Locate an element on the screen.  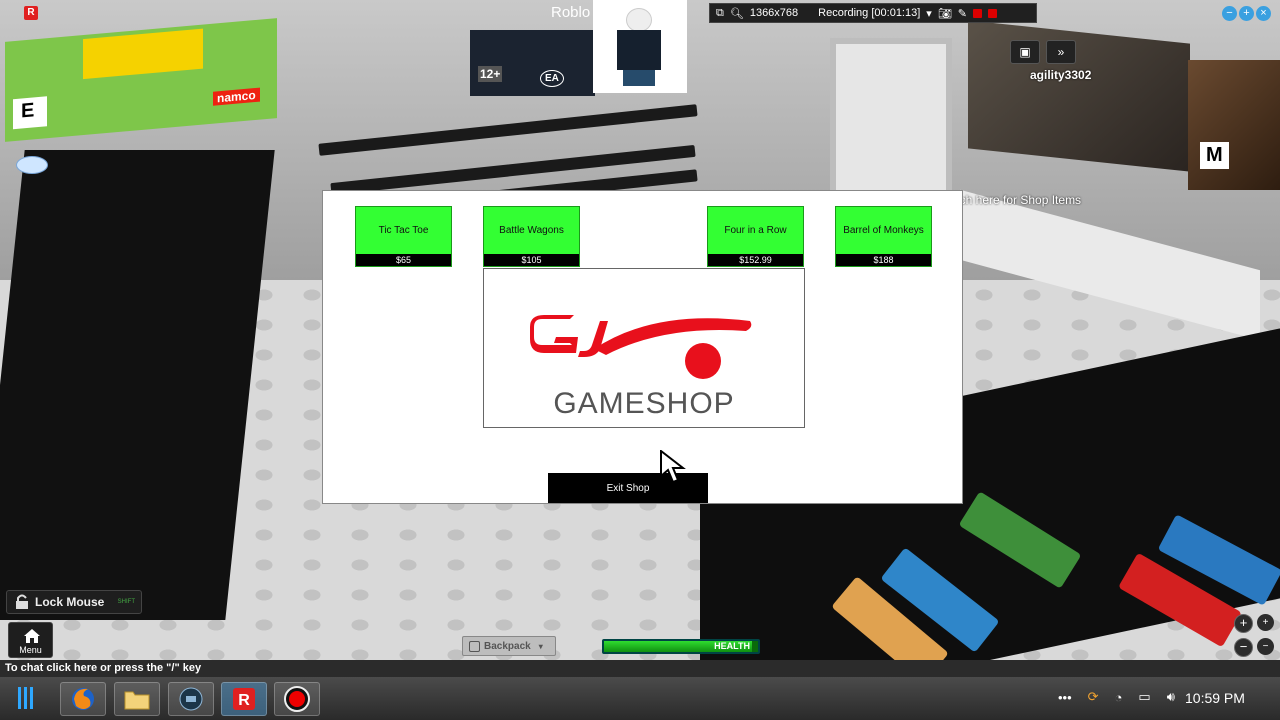
shop-item-name: Barrel of Monkeys is located at coordinates (883, 230).